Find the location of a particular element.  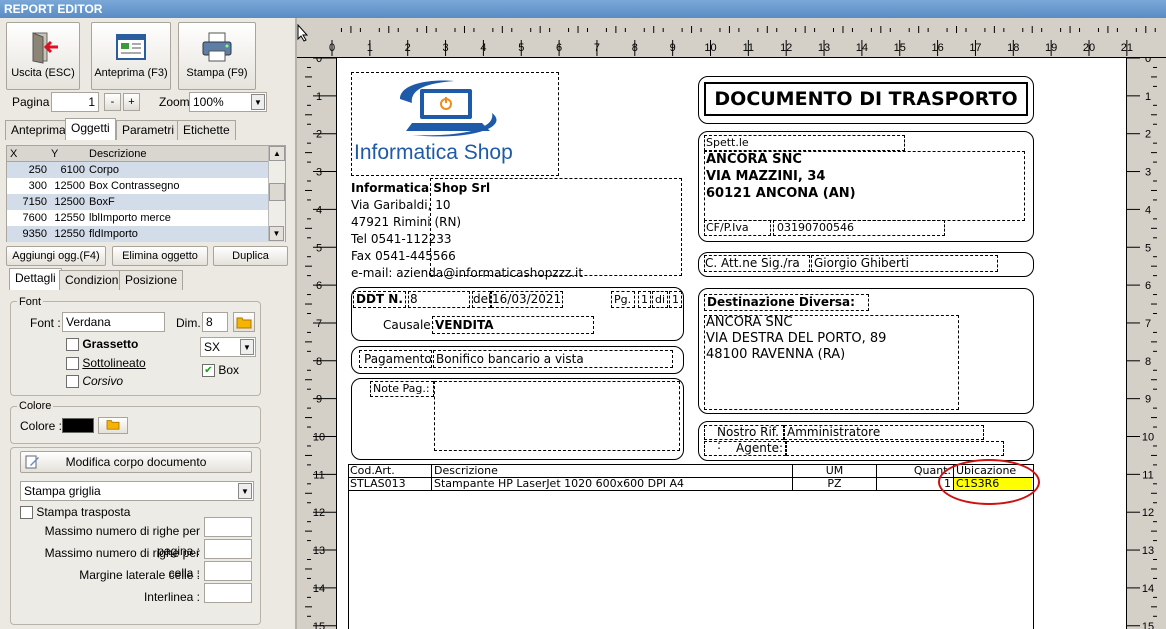

ruler-tick-label: 19 is located at coordinates (1051, 48).